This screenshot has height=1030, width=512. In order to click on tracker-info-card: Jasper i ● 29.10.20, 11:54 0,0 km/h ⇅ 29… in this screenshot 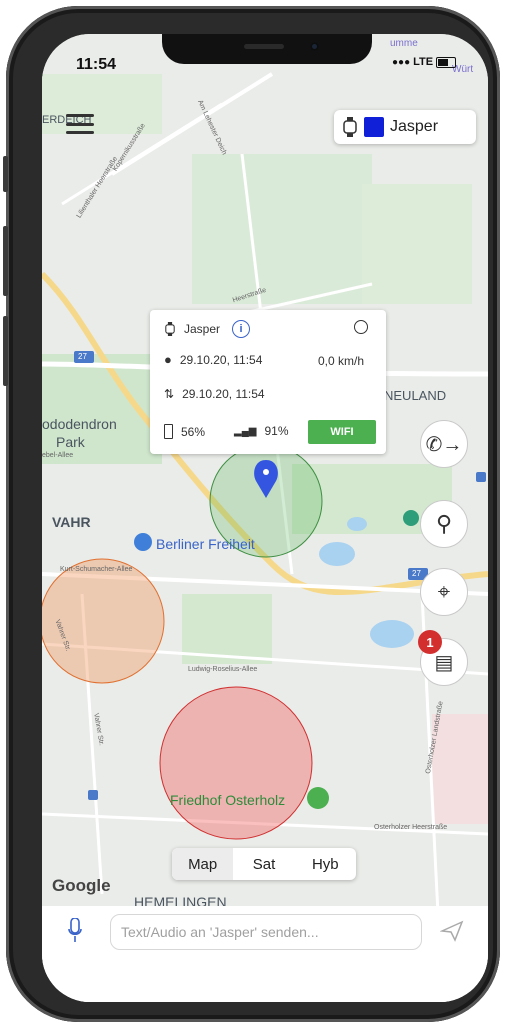, I will do `click(268, 382)`.